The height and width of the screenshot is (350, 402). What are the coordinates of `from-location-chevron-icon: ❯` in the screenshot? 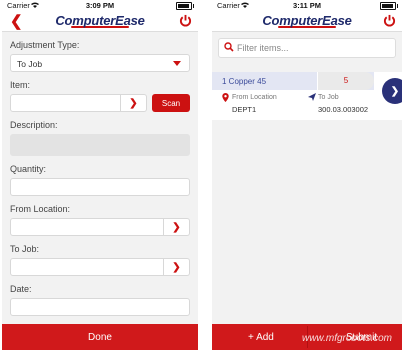 It's located at (177, 227).